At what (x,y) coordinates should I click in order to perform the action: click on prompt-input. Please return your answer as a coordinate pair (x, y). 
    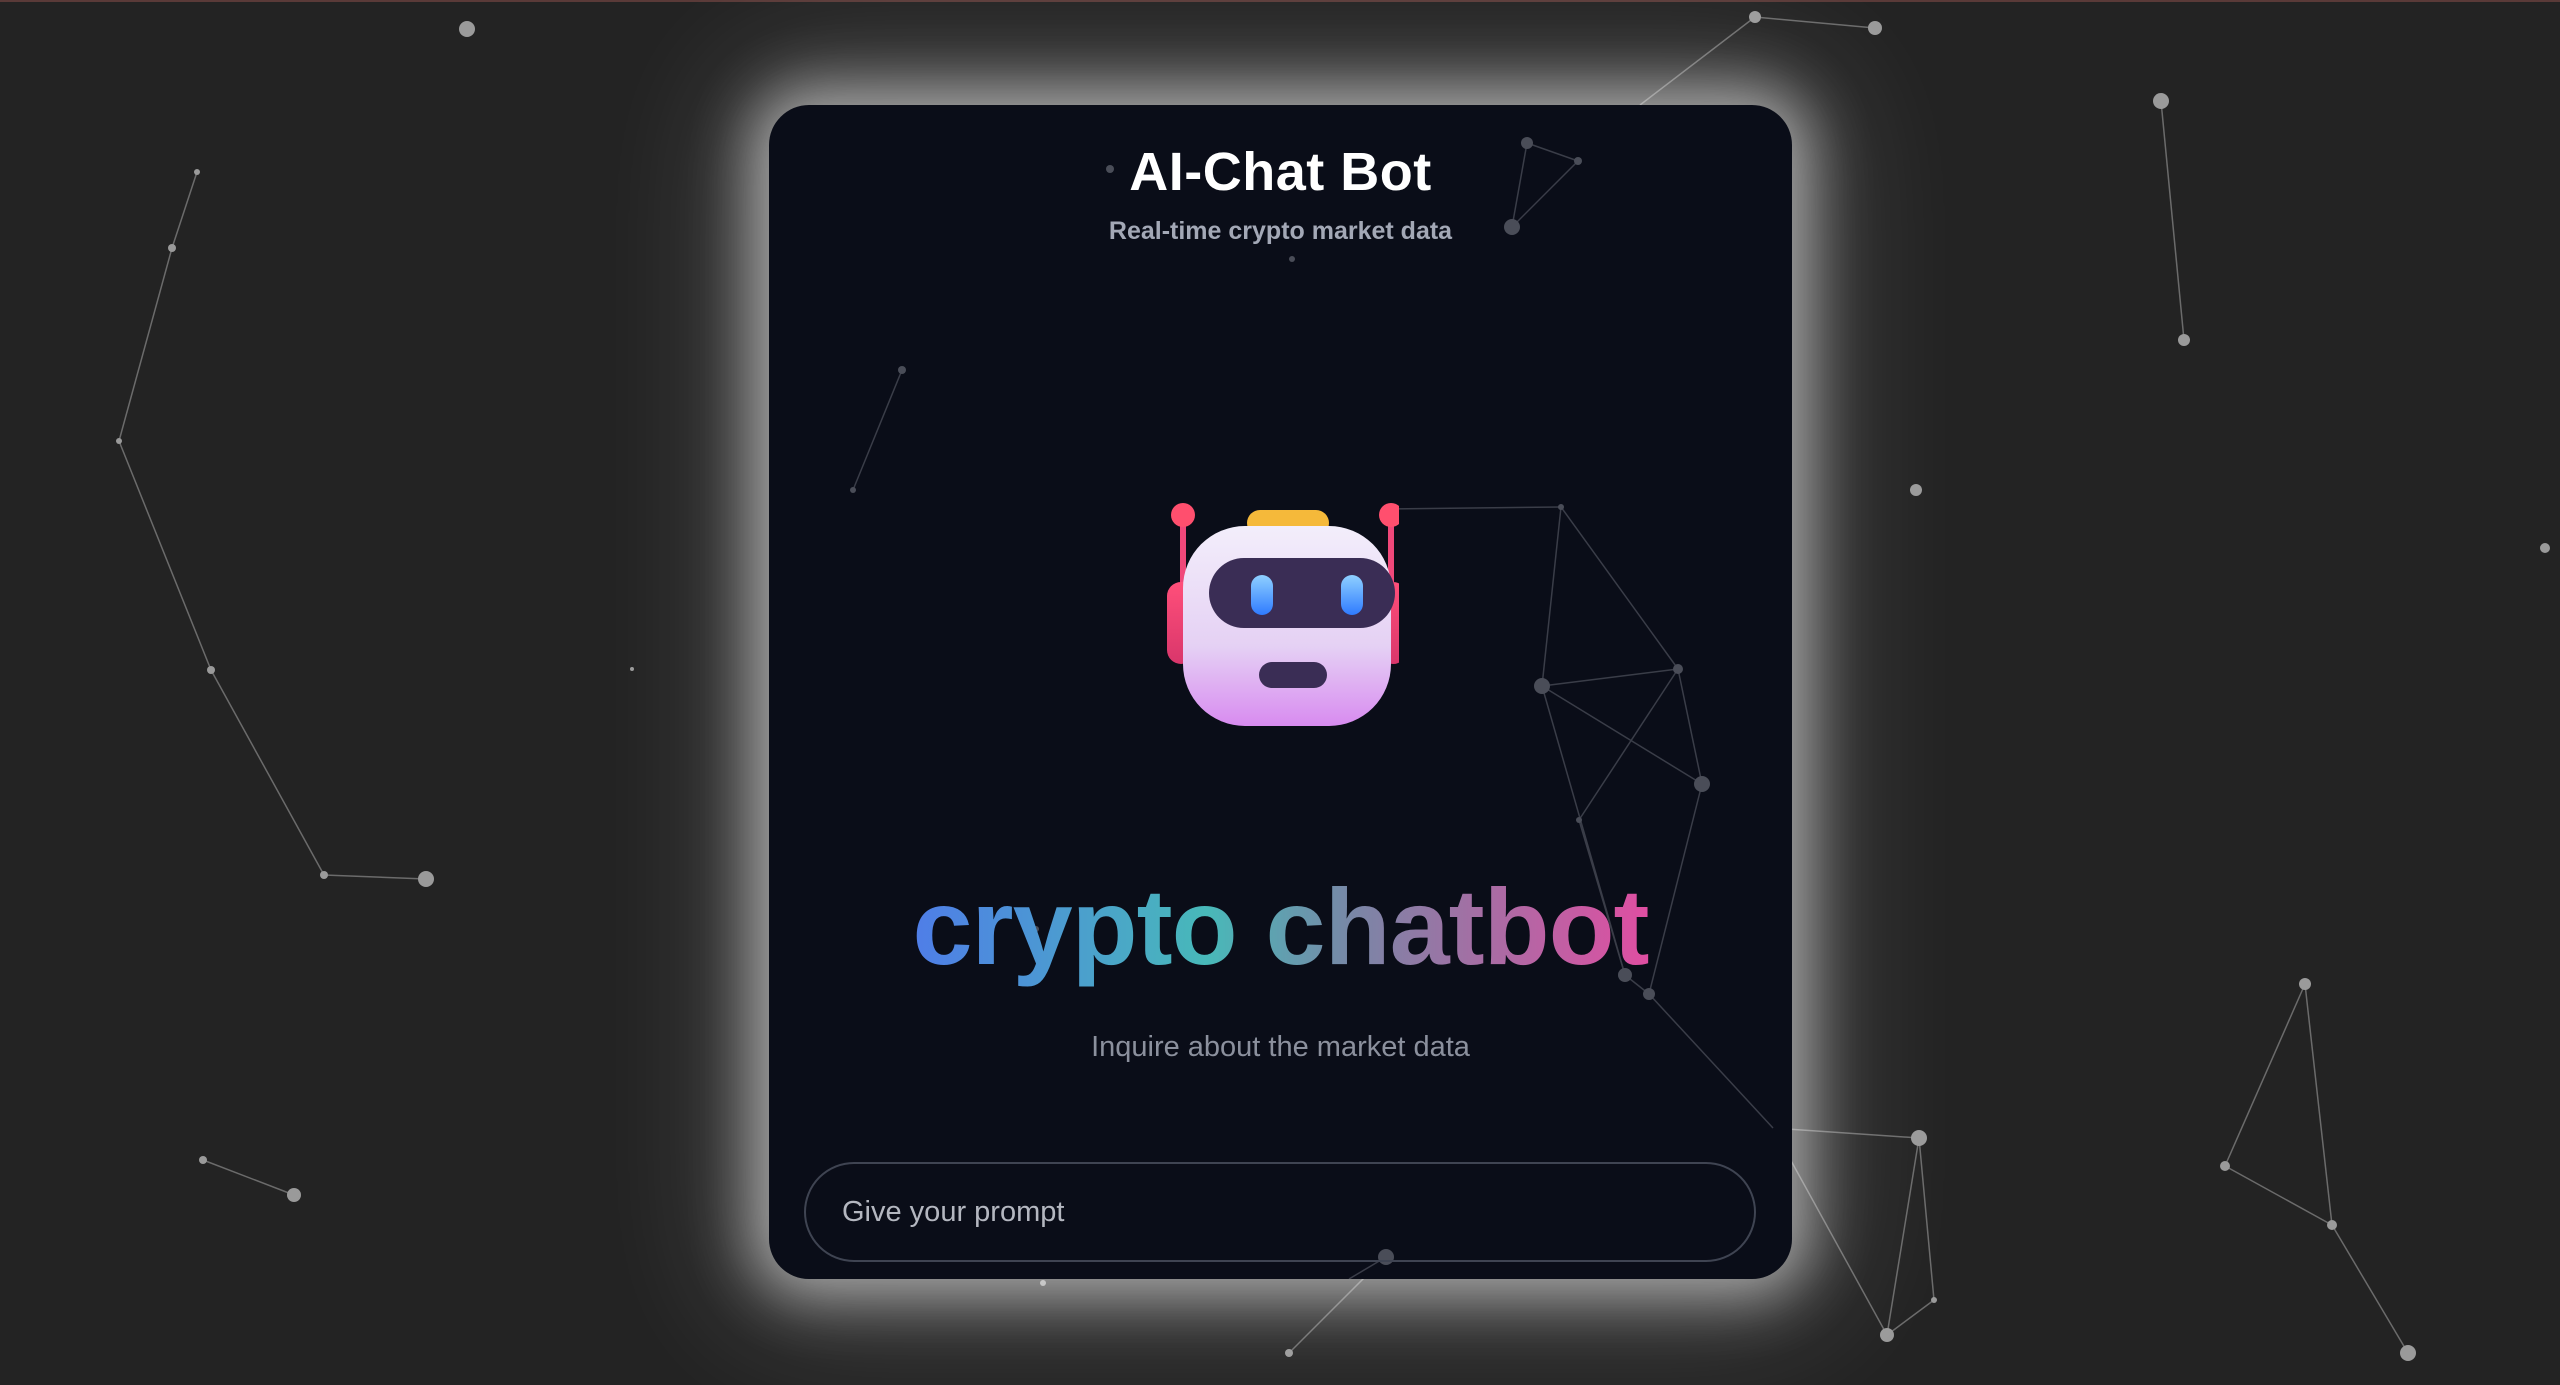
    Looking at the image, I should click on (1280, 1212).